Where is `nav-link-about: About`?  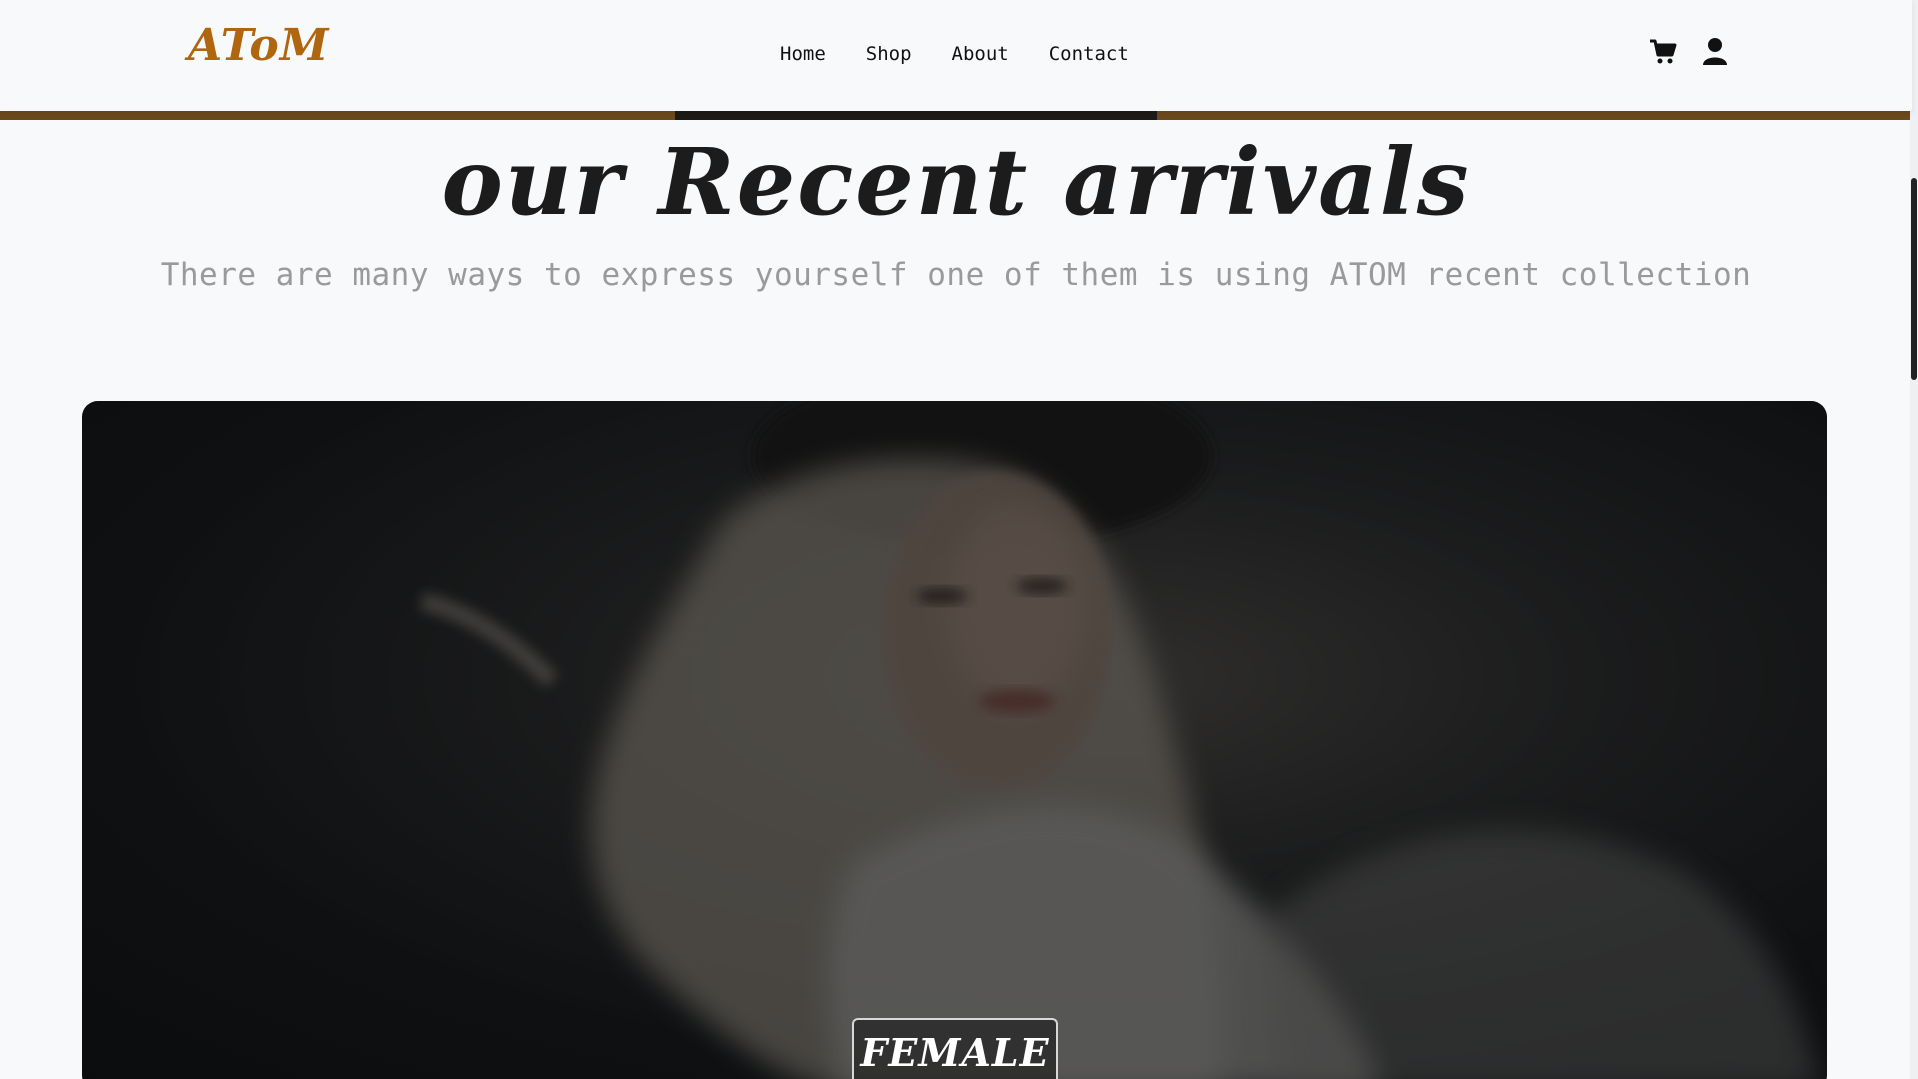 nav-link-about: About is located at coordinates (980, 54).